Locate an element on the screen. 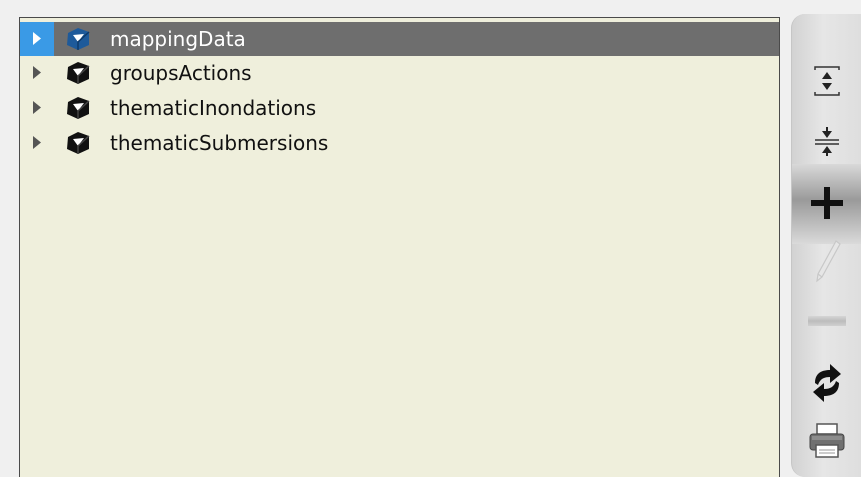 This screenshot has width=861, height=477. delete-button is located at coordinates (827, 321).